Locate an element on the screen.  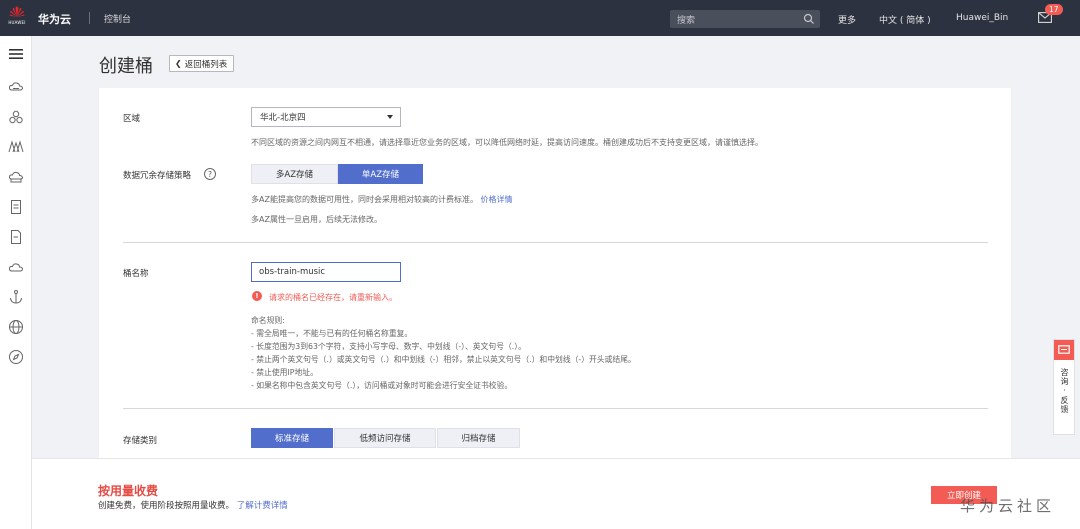
caret-down-icon is located at coordinates (390, 117).